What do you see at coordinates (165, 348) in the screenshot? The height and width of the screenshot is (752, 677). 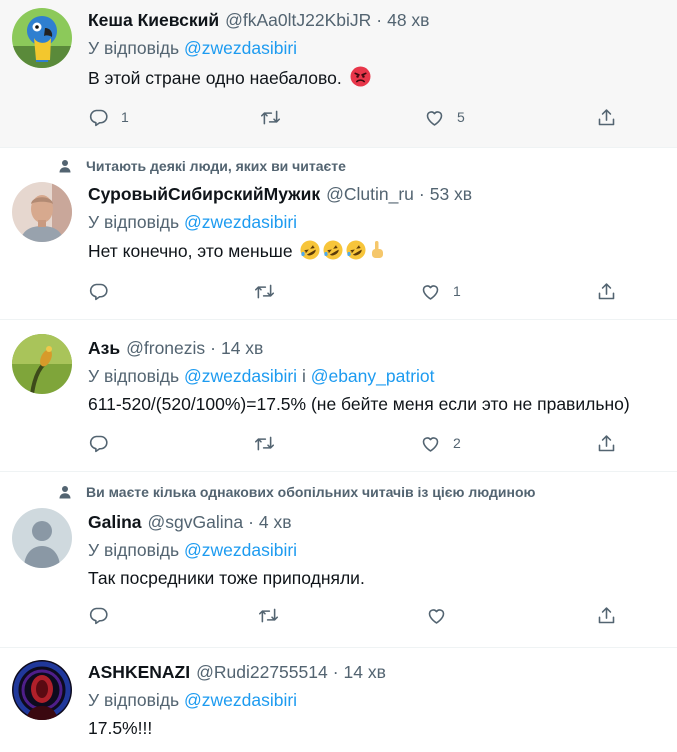 I see `user-handle: @fronezis` at bounding box center [165, 348].